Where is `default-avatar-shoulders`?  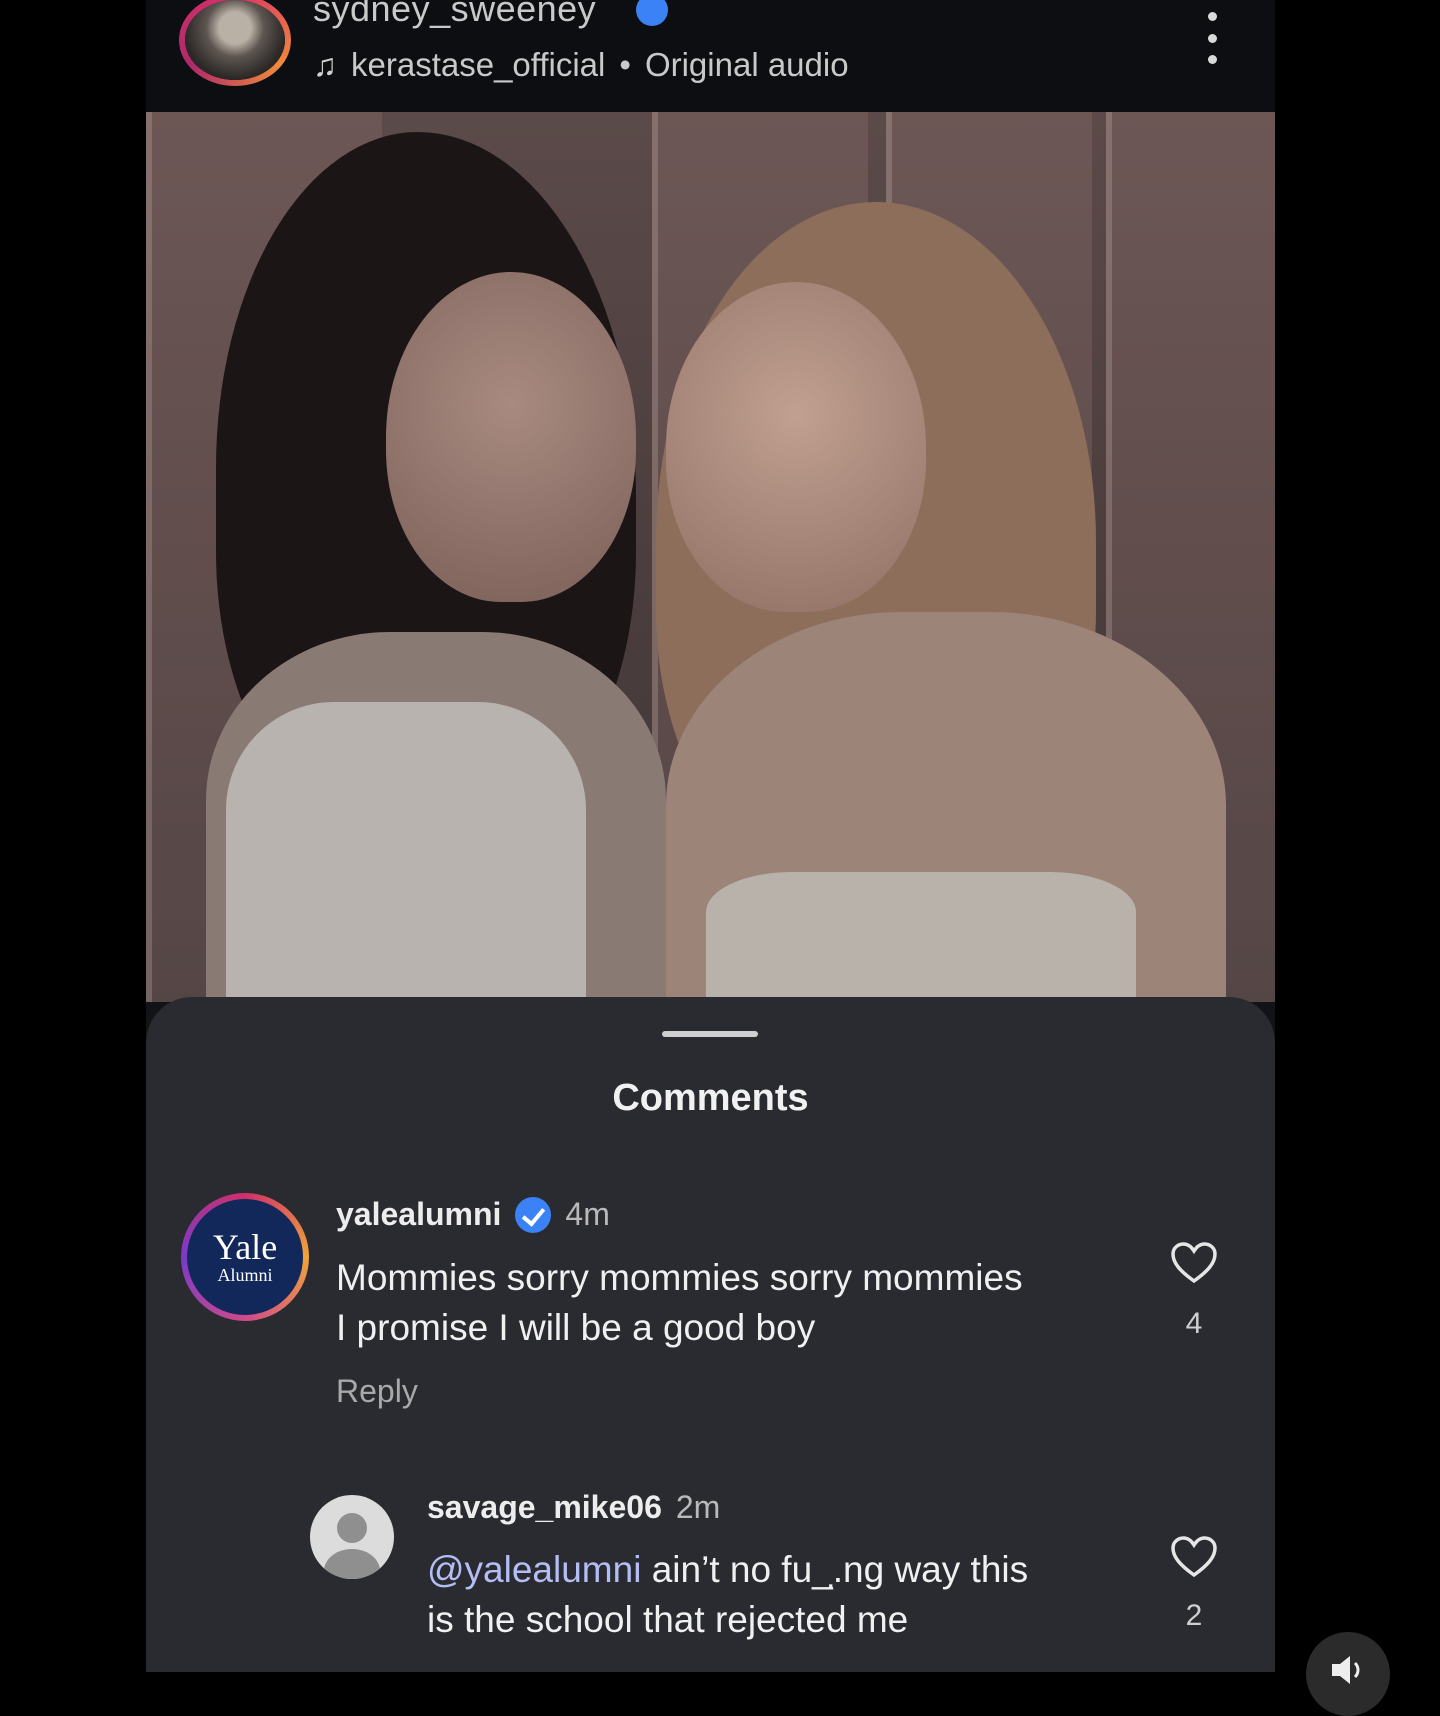
default-avatar-shoulders is located at coordinates (352, 1564).